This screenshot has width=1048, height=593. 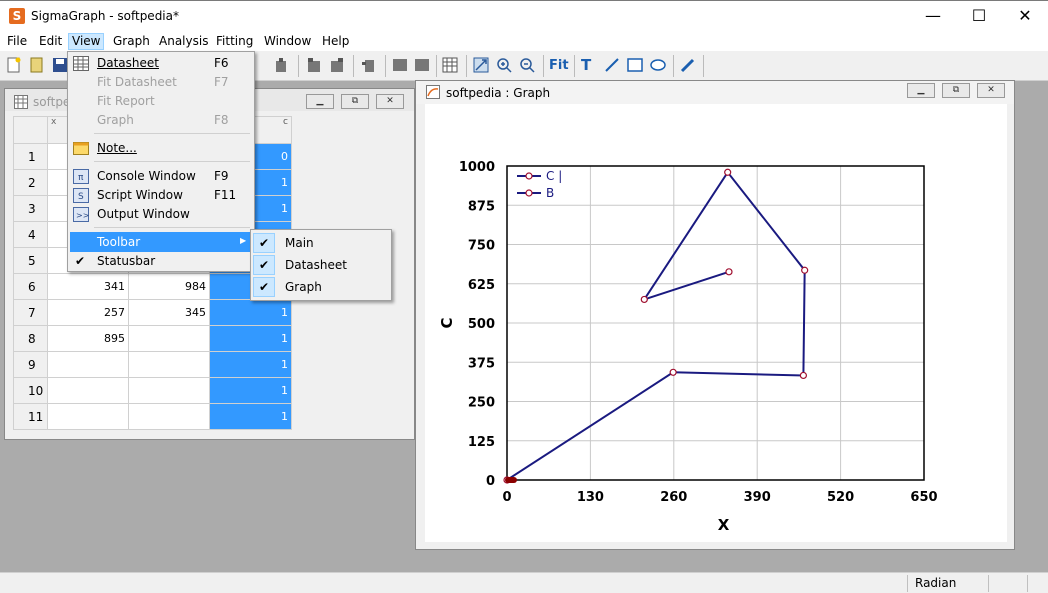 What do you see at coordinates (30, 208) in the screenshot?
I see `row-header: 3` at bounding box center [30, 208].